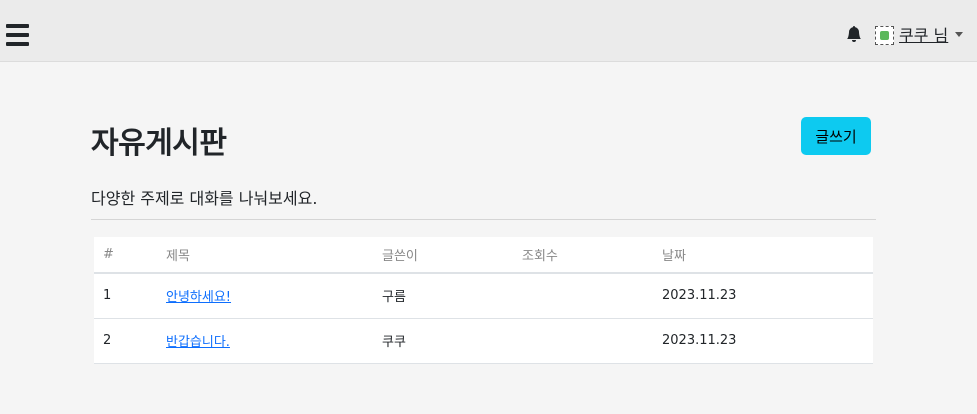 This screenshot has height=414, width=977. Describe the element at coordinates (265, 255) in the screenshot. I see `column-header-title: 제목` at that location.